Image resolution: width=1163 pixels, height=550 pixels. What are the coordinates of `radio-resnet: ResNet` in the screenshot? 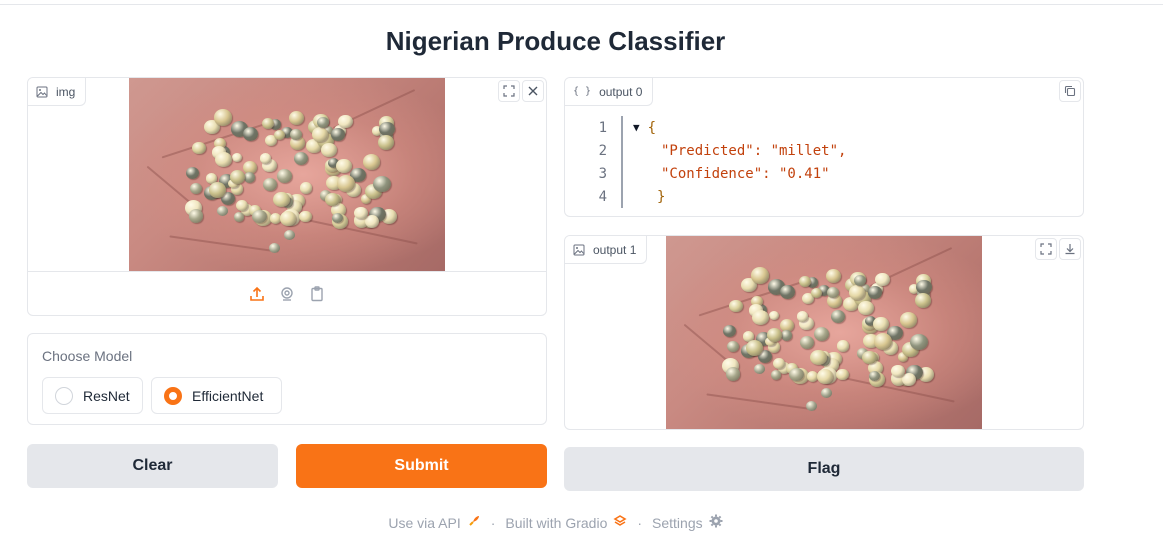 It's located at (92, 395).